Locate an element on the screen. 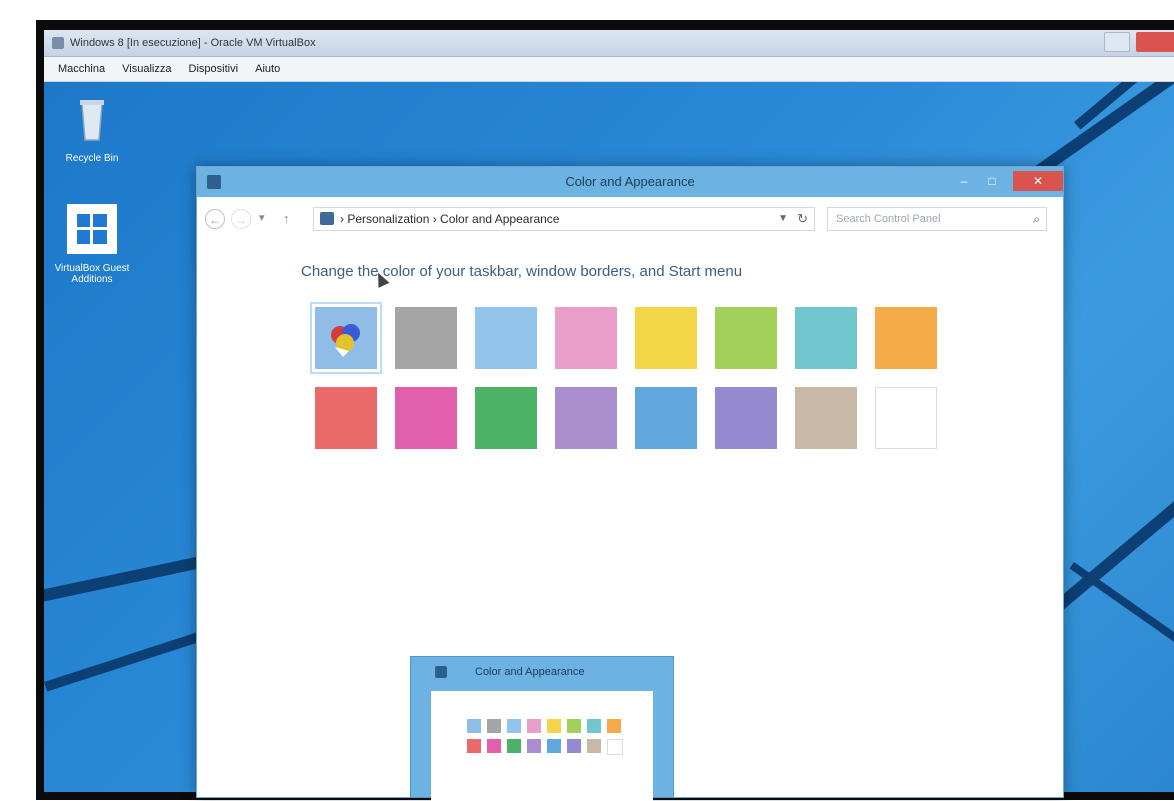  color-swatch-blue is located at coordinates (666, 418).